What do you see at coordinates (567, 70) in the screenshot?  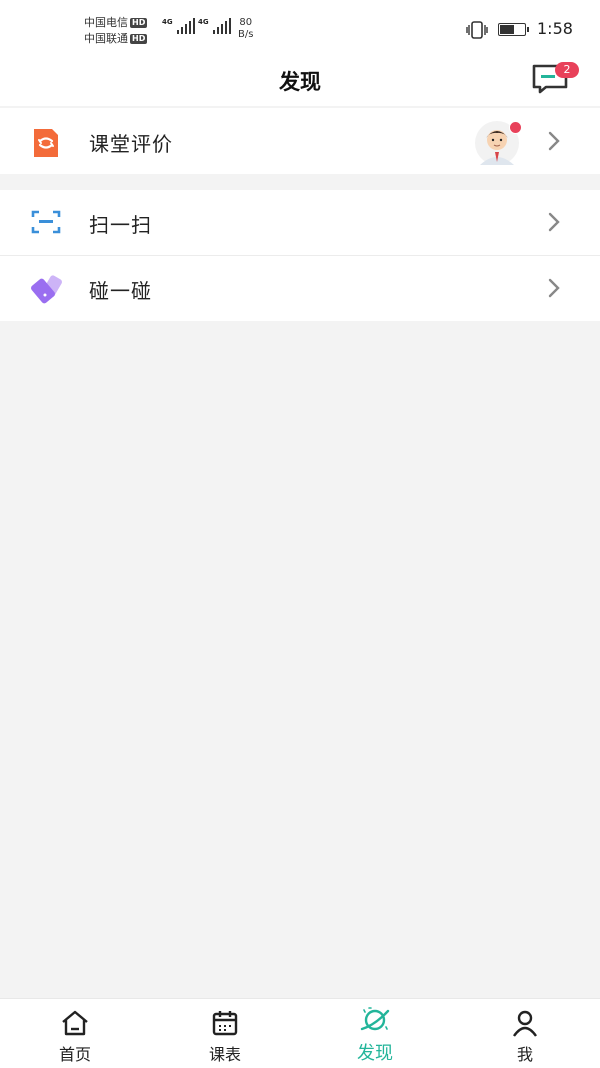 I see `message-badge: 2` at bounding box center [567, 70].